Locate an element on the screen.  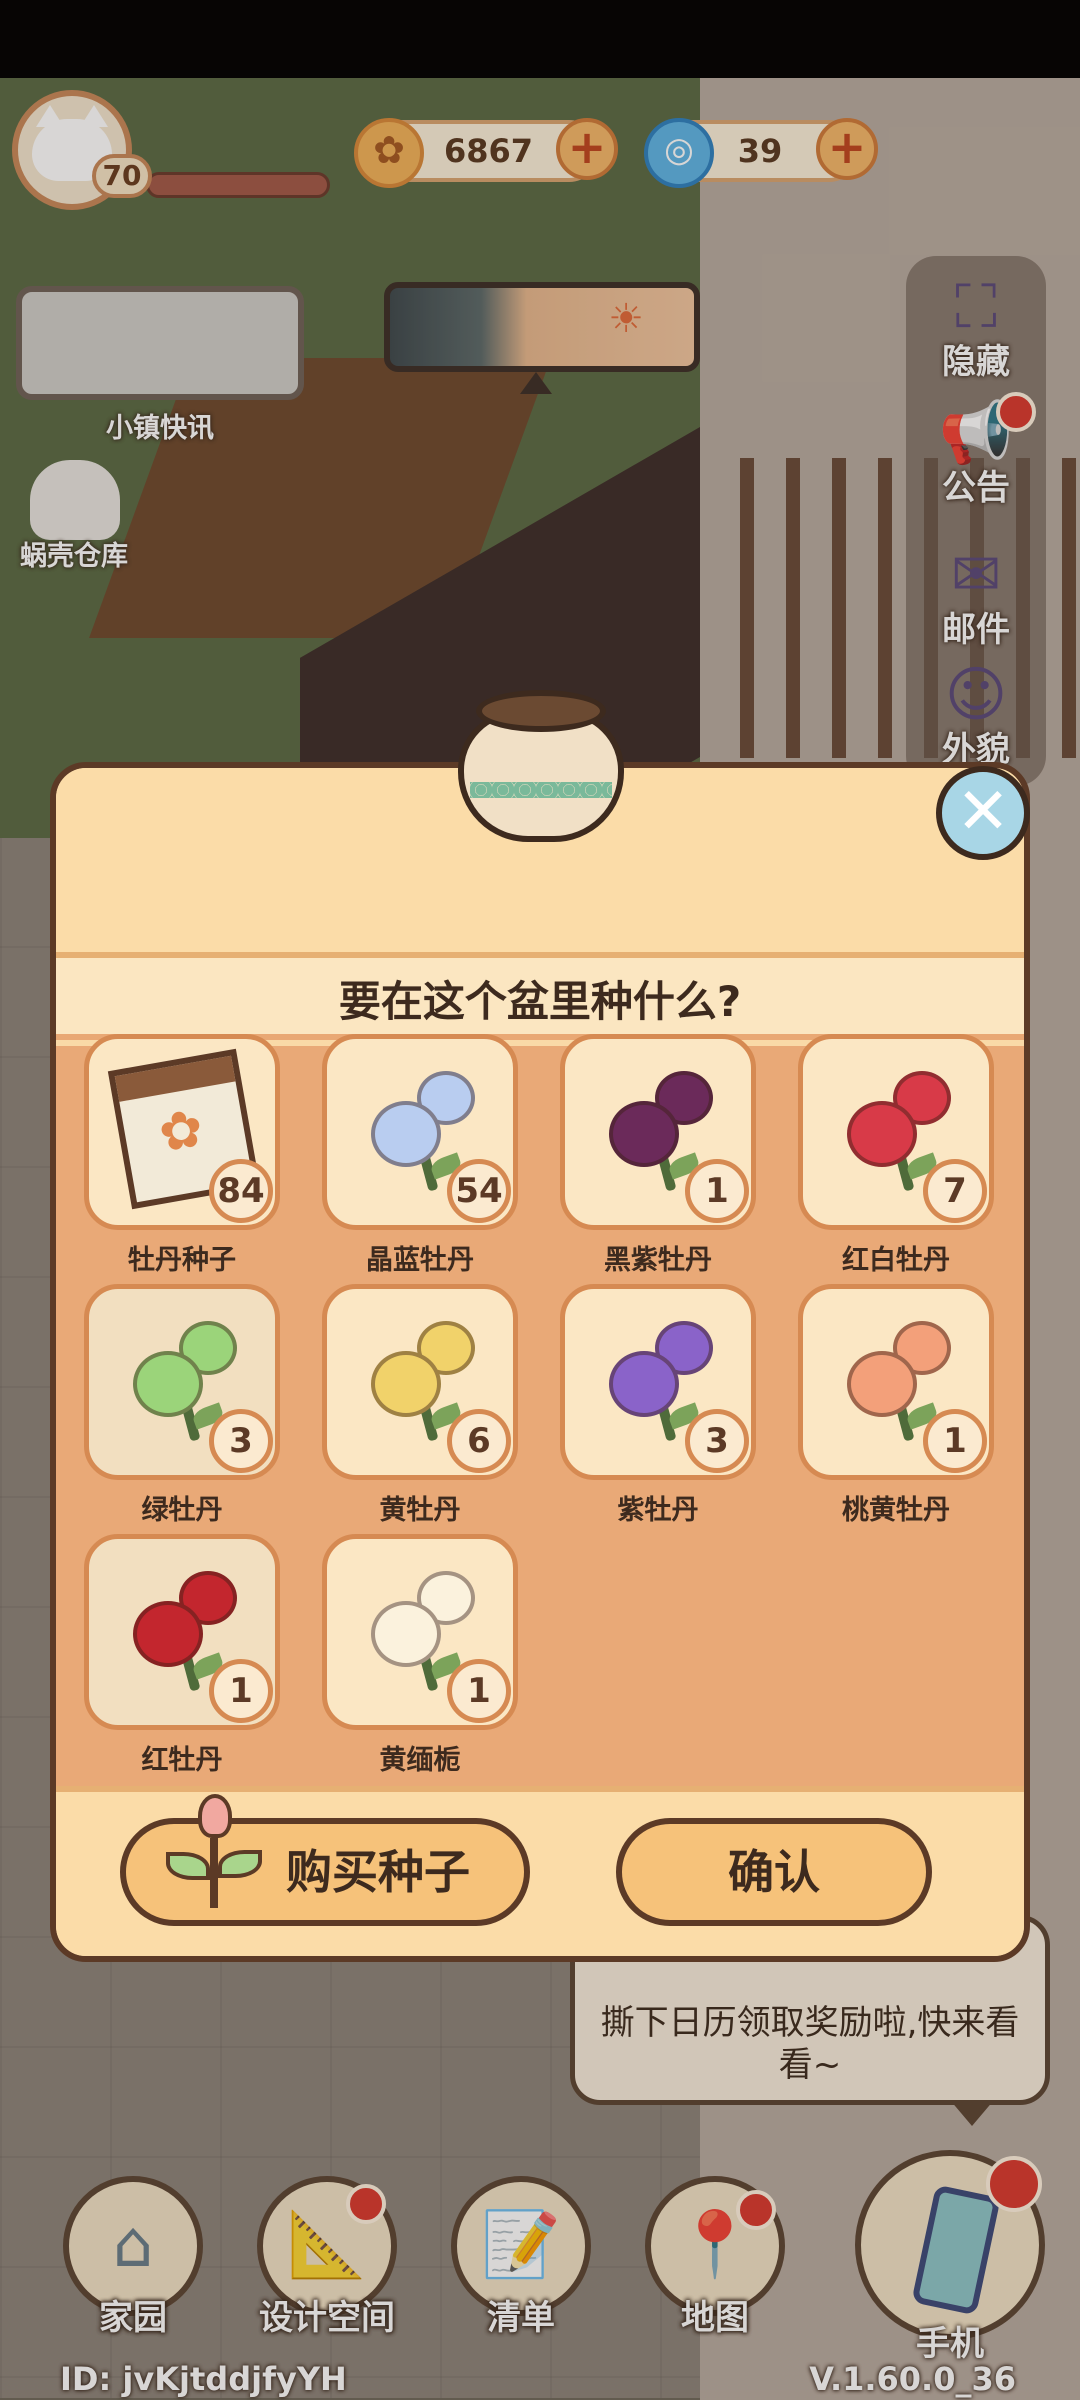
seed-option: 7 is located at coordinates (896, 1132).